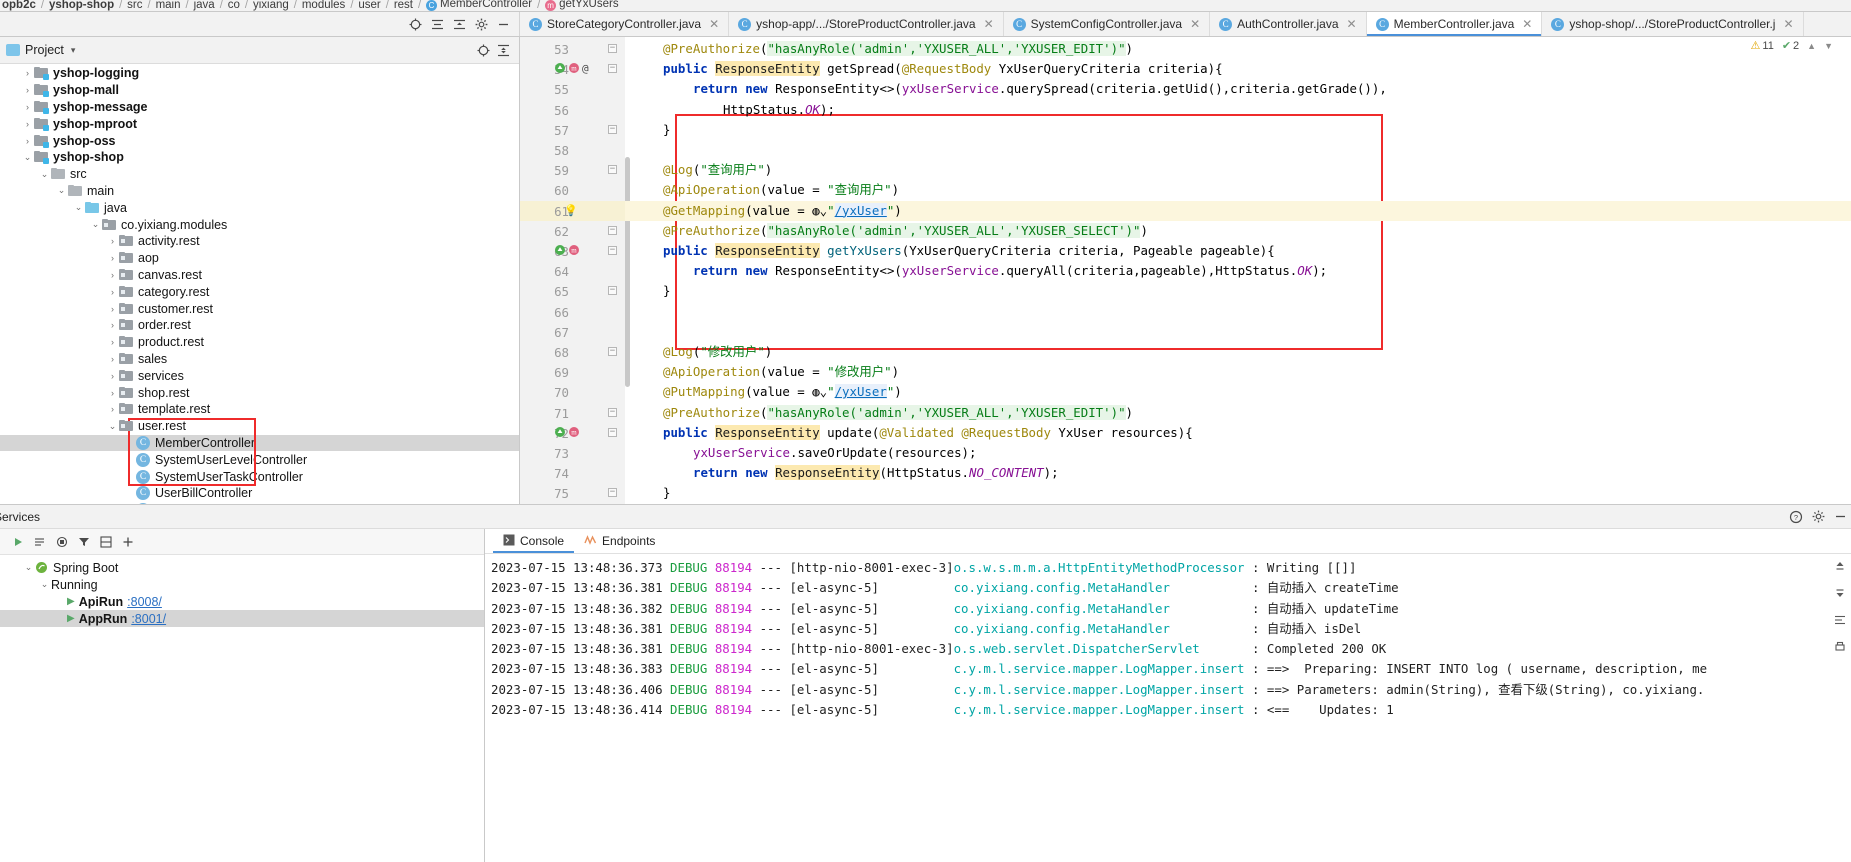  Describe the element at coordinates (259, 90) in the screenshot. I see `tree-node: › yshop-mall` at that location.